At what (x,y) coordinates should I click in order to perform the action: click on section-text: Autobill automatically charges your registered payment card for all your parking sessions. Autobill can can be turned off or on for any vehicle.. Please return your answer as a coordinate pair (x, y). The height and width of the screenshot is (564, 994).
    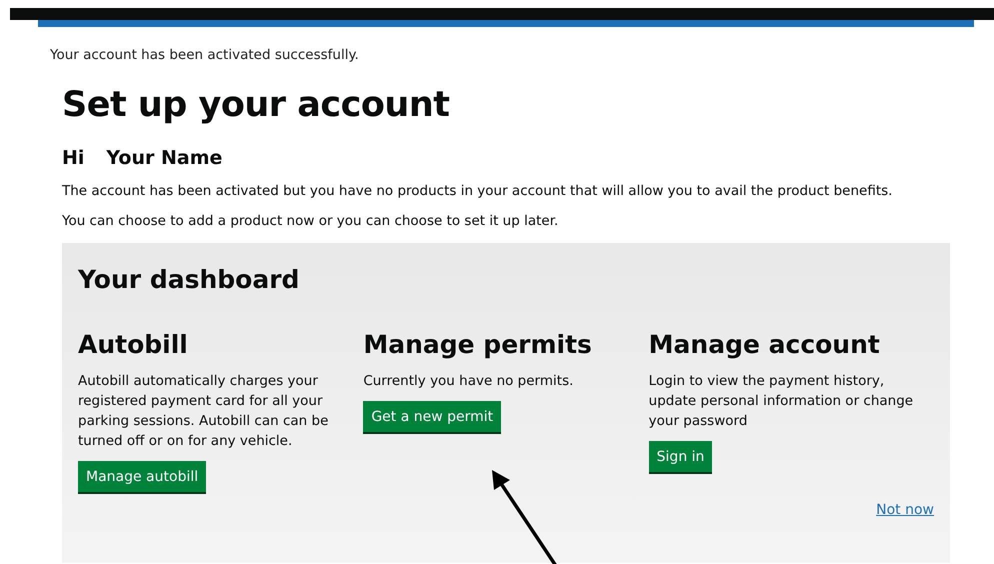
    Looking at the image, I should click on (204, 411).